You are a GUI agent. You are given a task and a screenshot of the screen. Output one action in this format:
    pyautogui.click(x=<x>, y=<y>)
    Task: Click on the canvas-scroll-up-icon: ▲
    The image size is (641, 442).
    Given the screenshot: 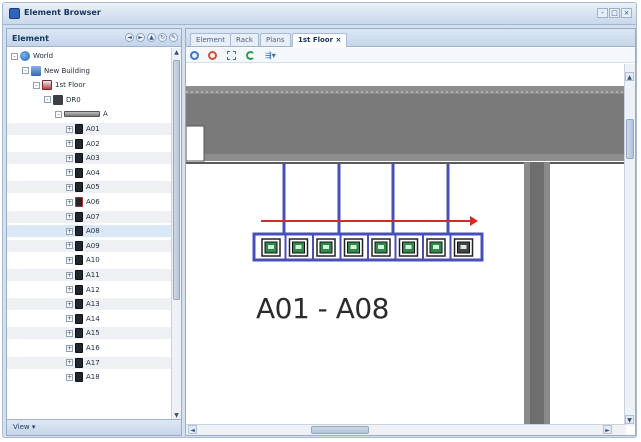 What is the action you would take?
    pyautogui.click(x=629, y=76)
    